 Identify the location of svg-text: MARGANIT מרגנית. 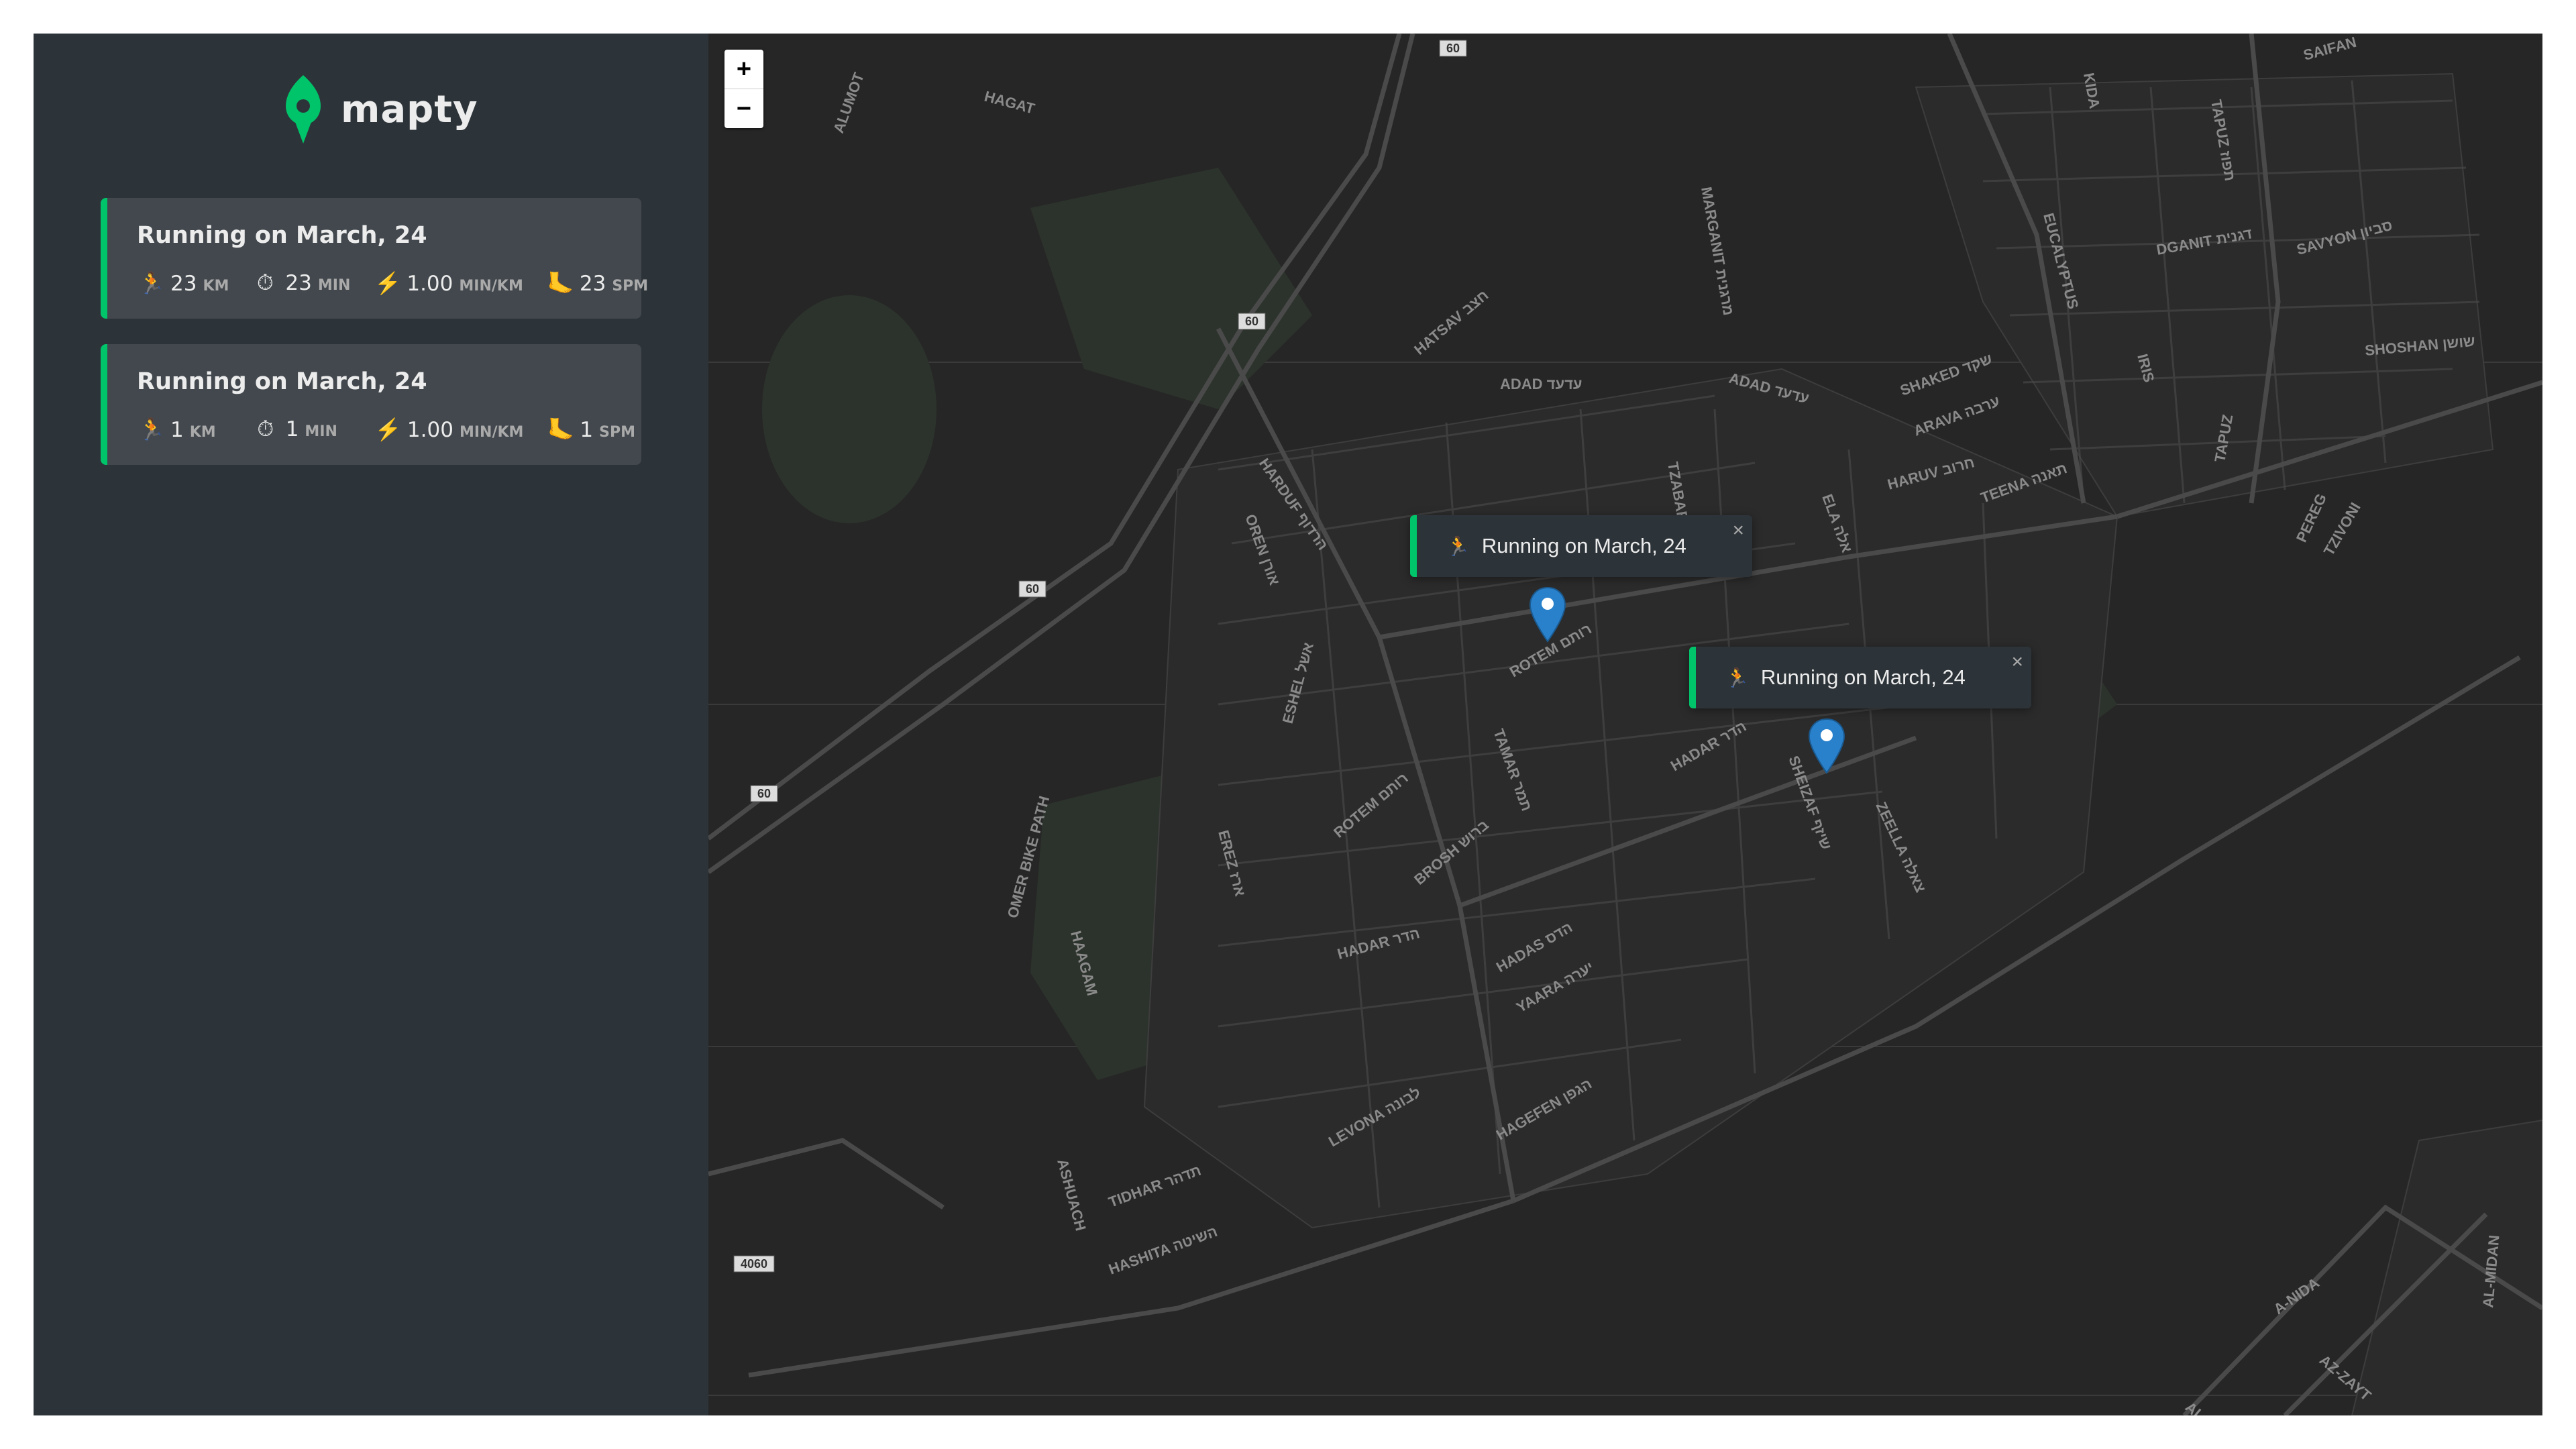
(1717, 251).